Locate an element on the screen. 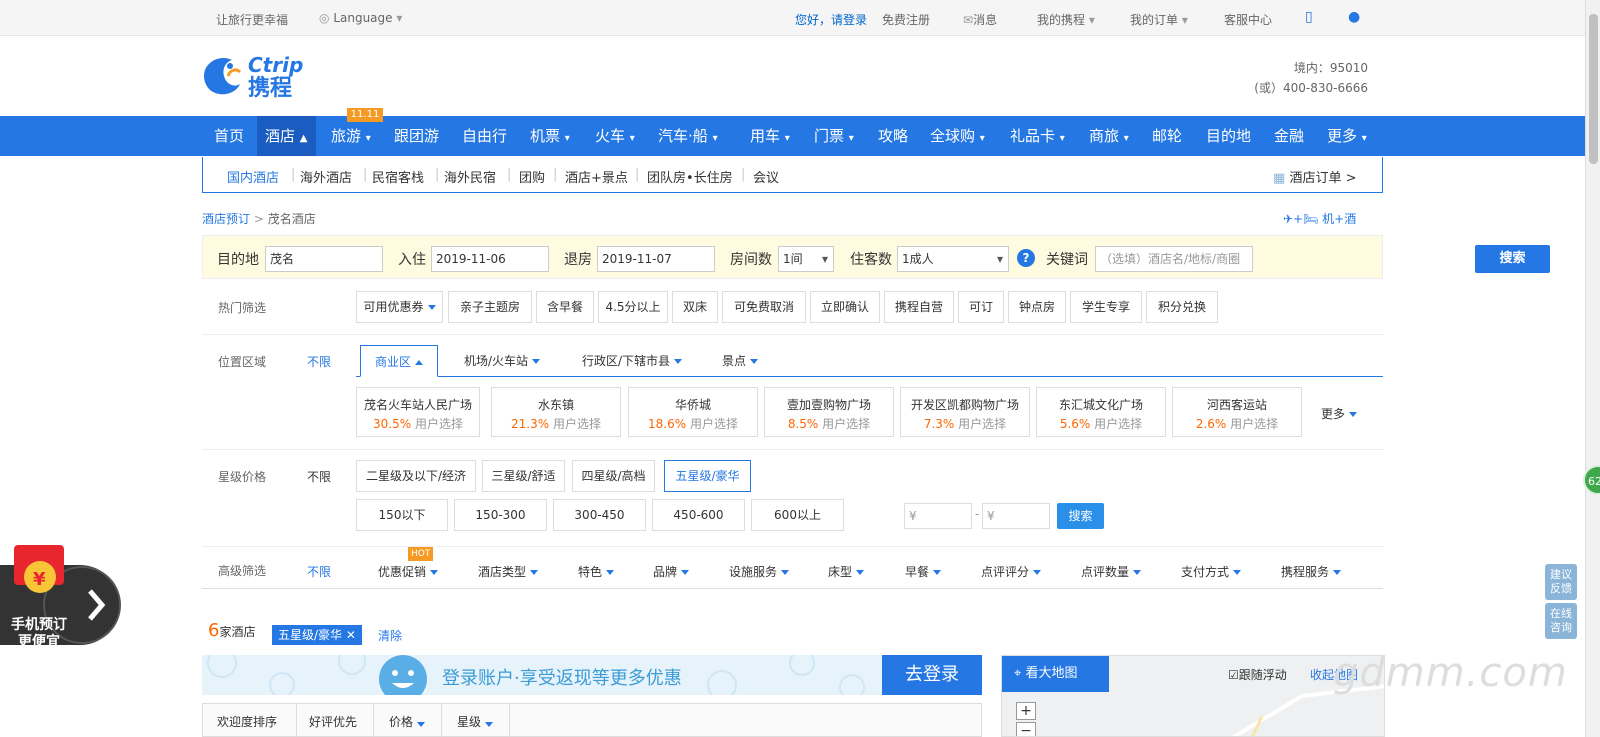  filter-breakfast: 含早餐 is located at coordinates (565, 307).